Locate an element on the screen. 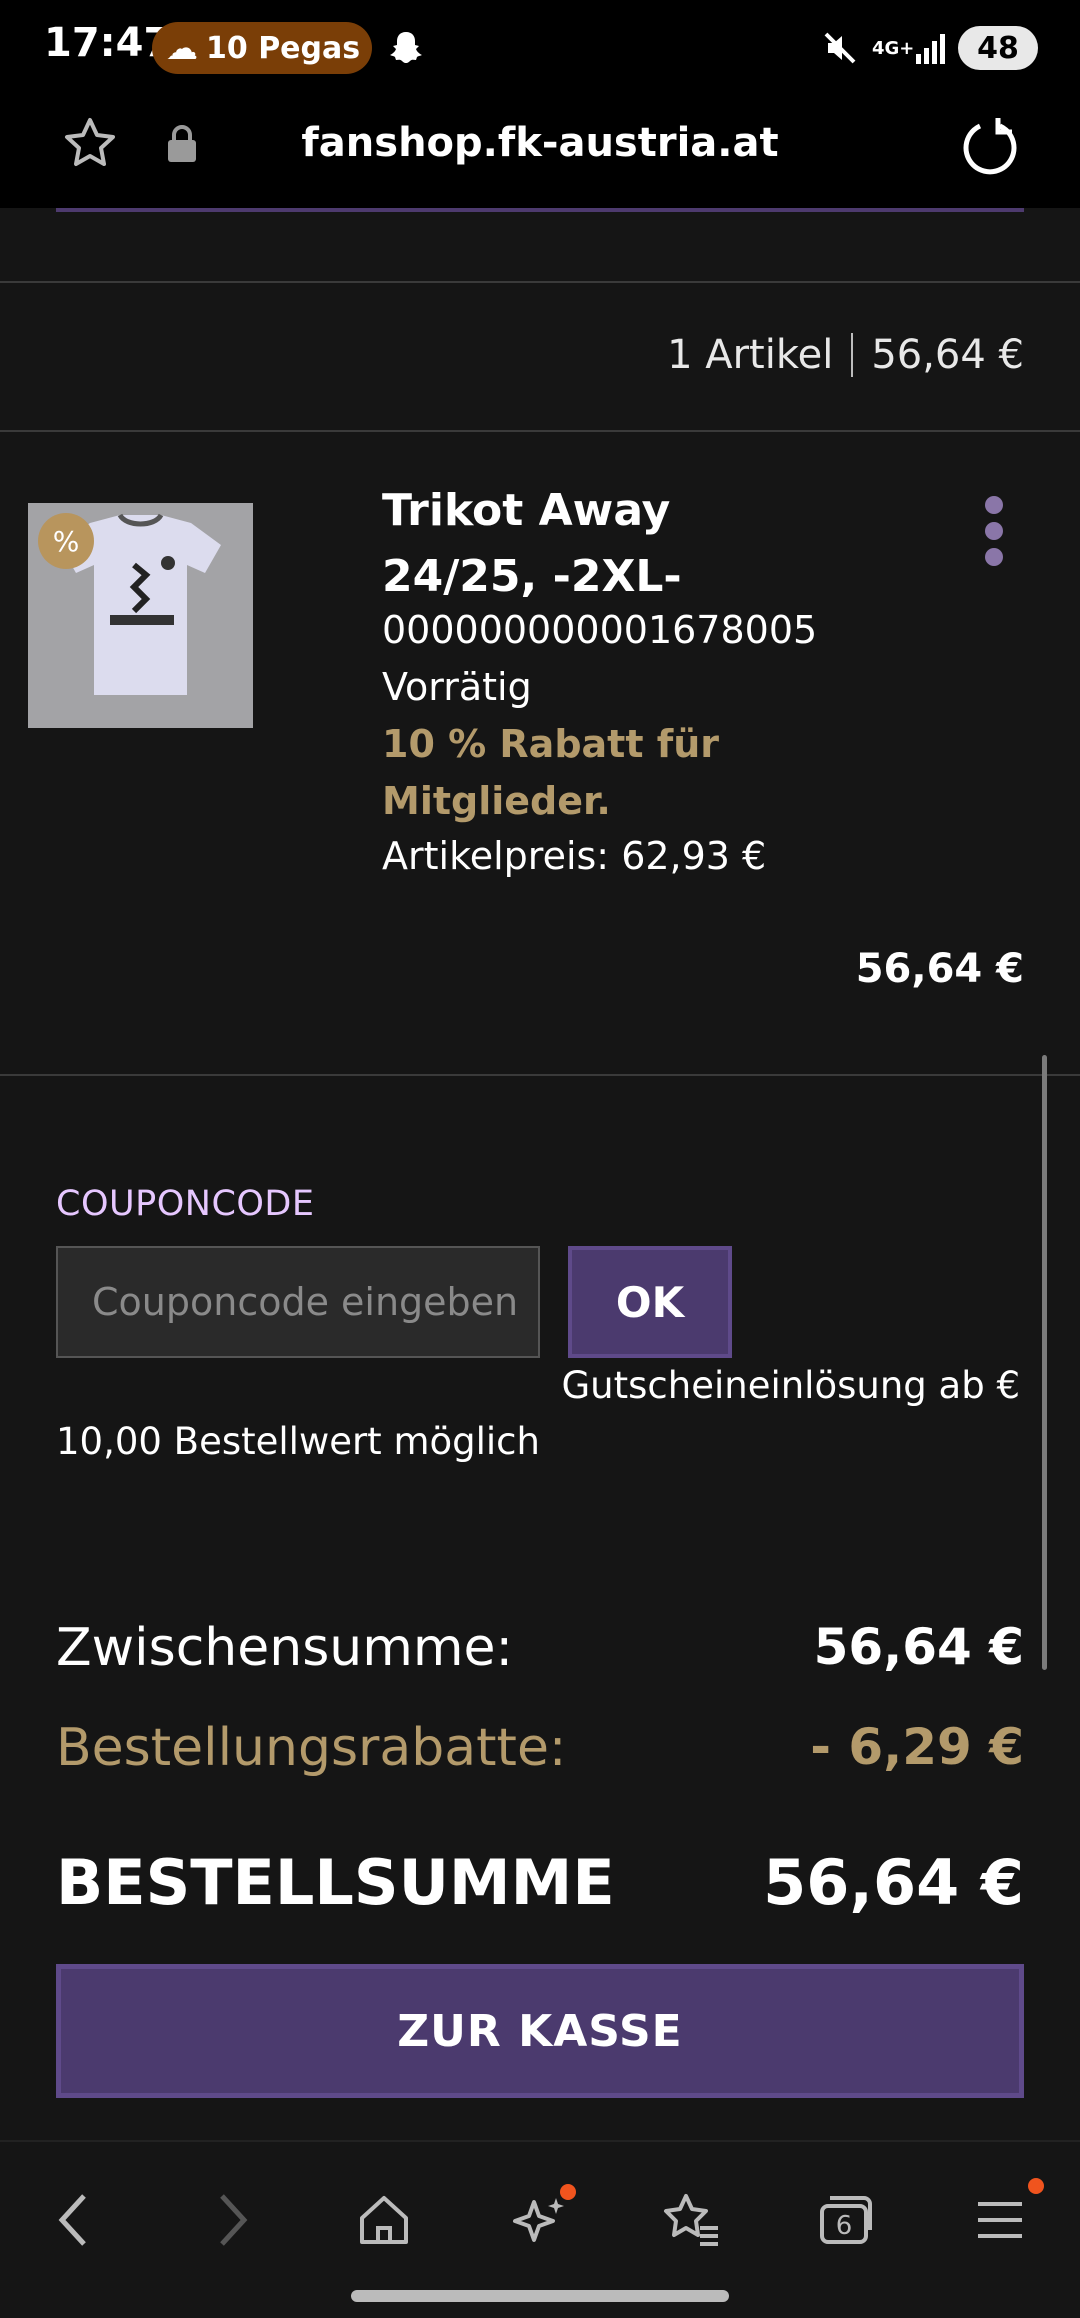 The height and width of the screenshot is (2318, 1080). member-discount-text: 10 % Rabatt für Mitglieder. is located at coordinates (551, 772).